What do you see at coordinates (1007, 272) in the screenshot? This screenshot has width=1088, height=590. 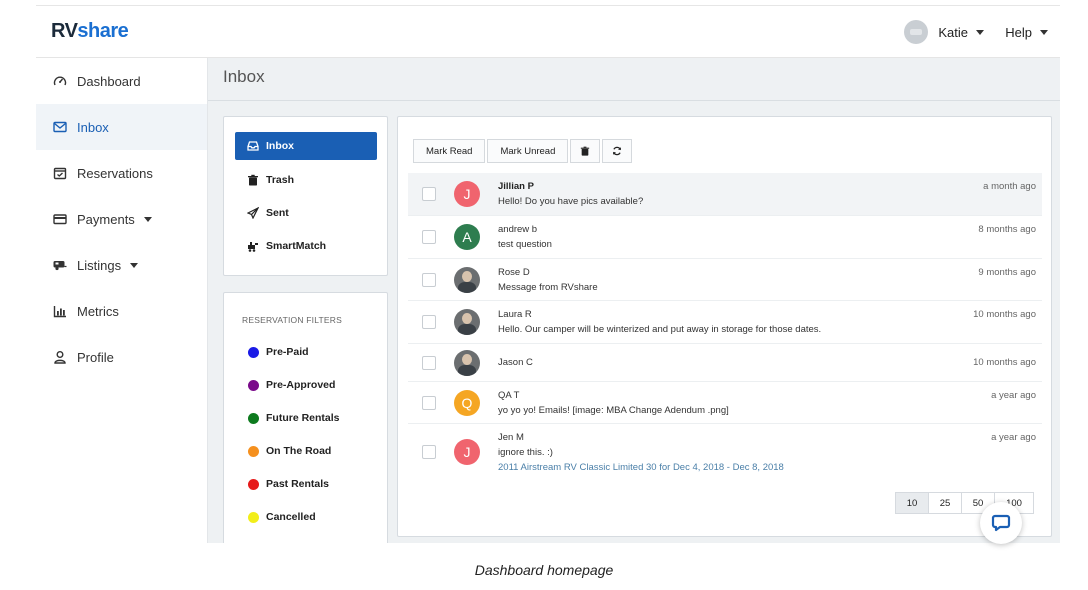 I see `message-time: 9 months ago` at bounding box center [1007, 272].